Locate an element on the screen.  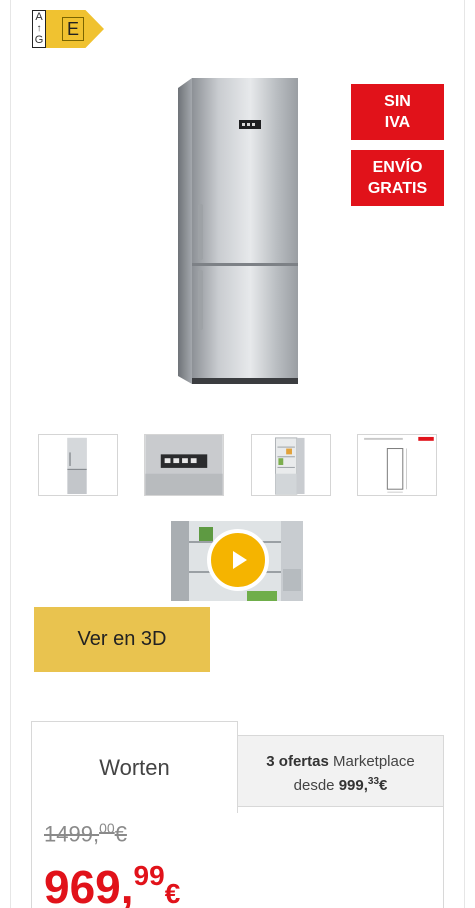
product-video-thumbnail is located at coordinates (237, 561).